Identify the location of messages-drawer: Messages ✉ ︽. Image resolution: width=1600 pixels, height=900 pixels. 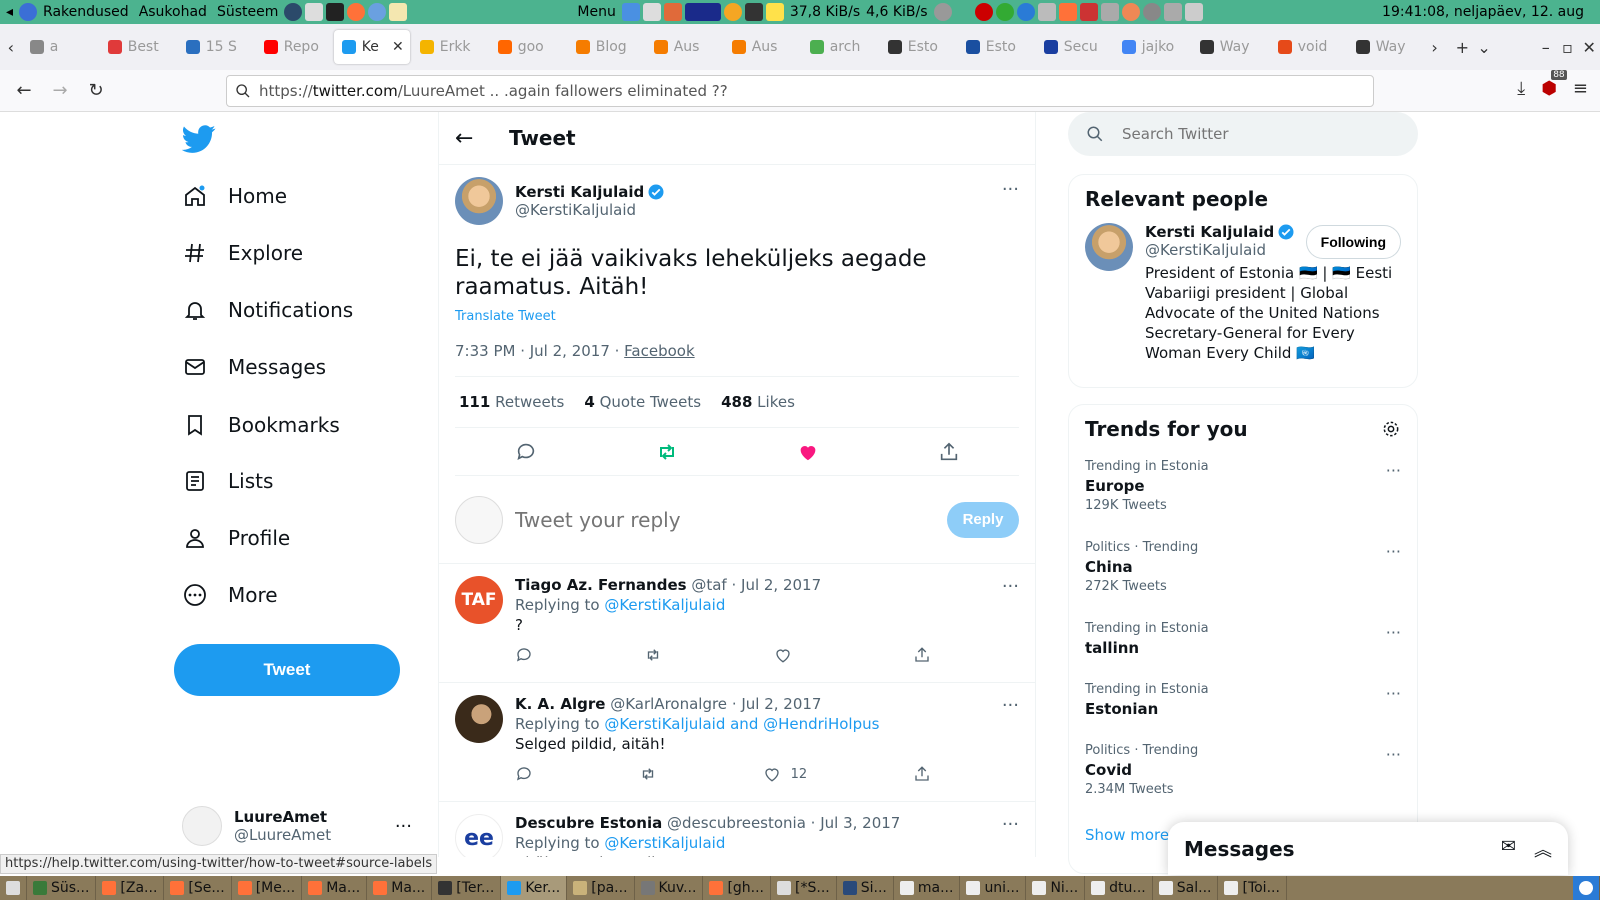
(1368, 848).